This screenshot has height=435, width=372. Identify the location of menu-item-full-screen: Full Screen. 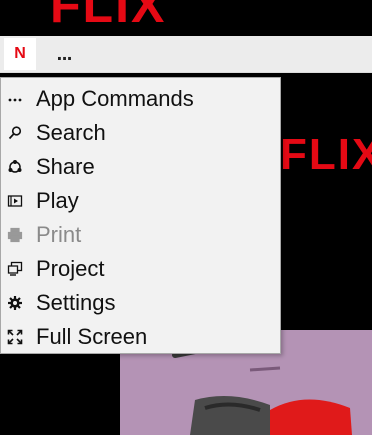
(140, 337).